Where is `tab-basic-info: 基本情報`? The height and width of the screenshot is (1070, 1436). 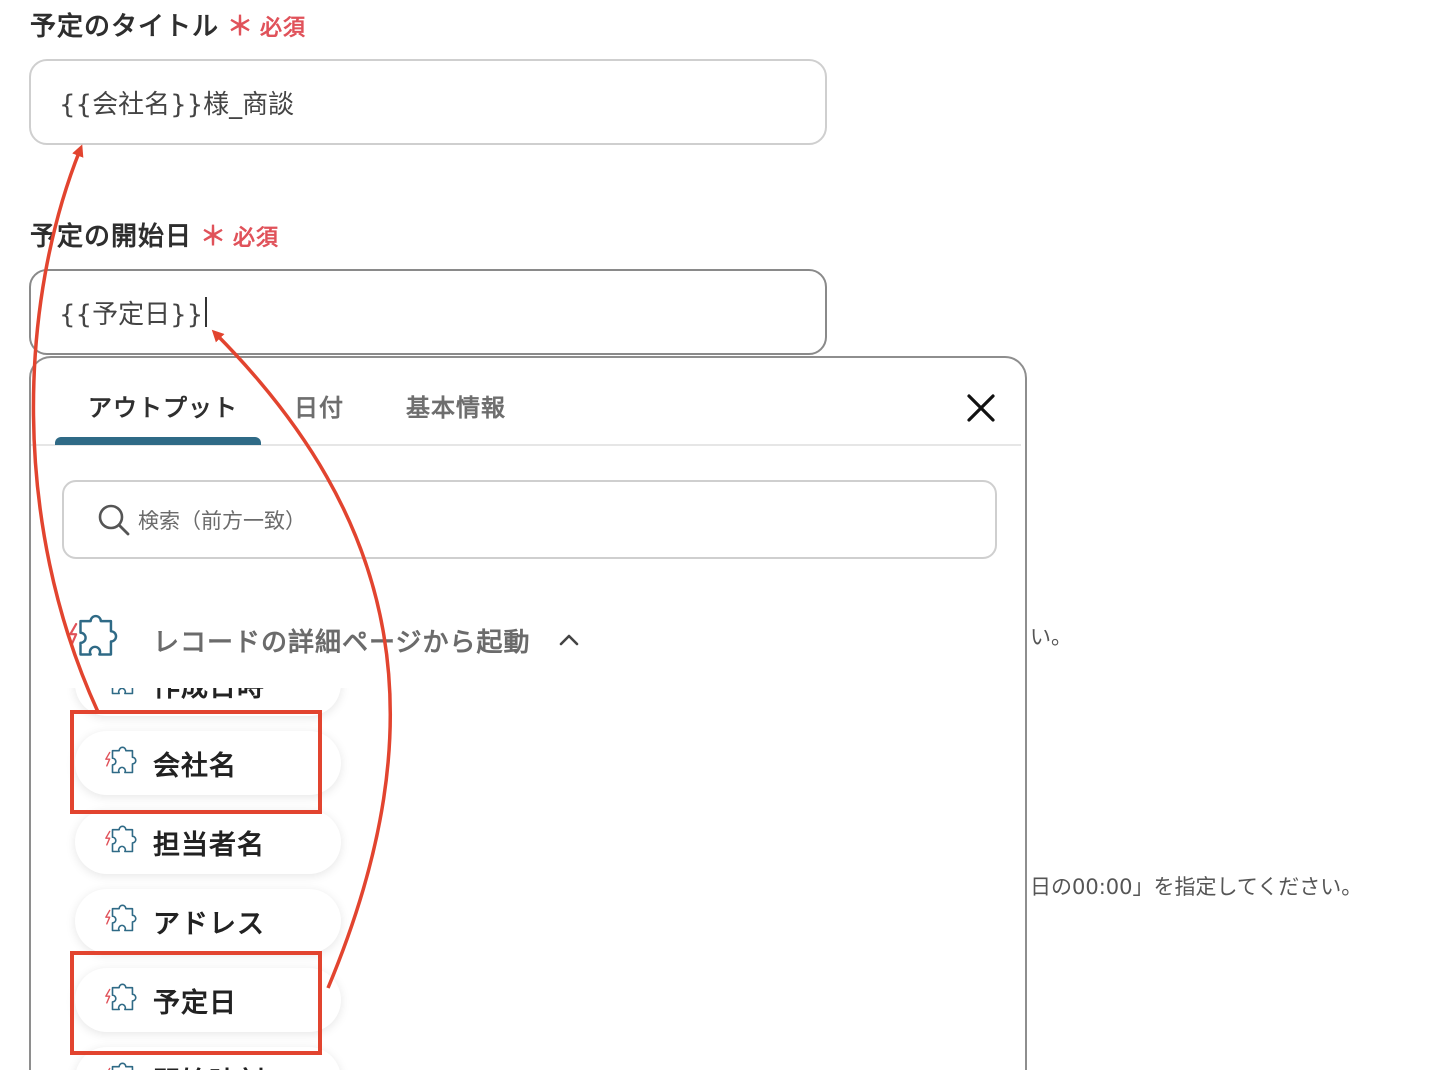 tab-basic-info: 基本情報 is located at coordinates (456, 405).